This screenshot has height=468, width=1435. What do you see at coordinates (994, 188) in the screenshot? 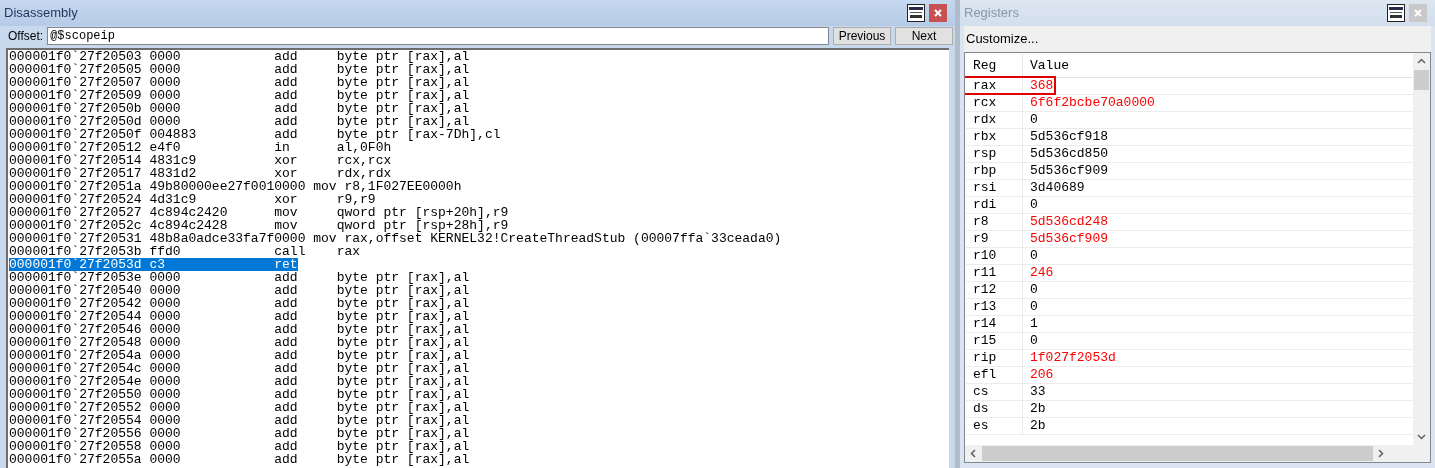
I see `register-name: rsi` at bounding box center [994, 188].